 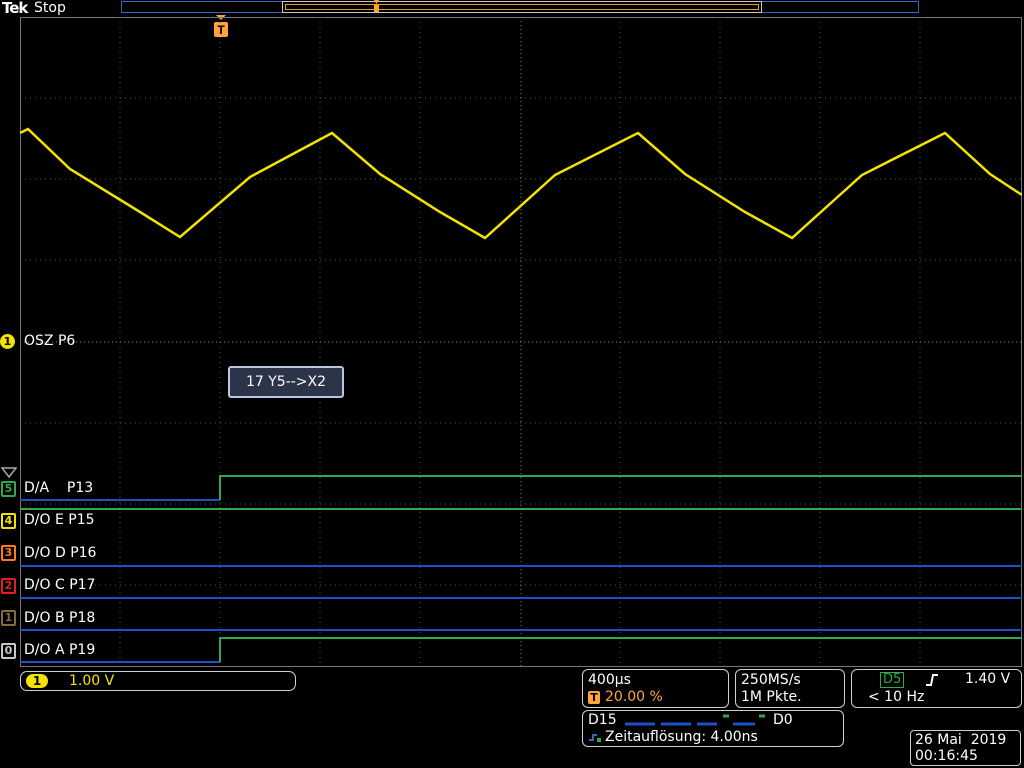 What do you see at coordinates (158, 681) in the screenshot?
I see `channel-1-scale-box: 1 1.00 V` at bounding box center [158, 681].